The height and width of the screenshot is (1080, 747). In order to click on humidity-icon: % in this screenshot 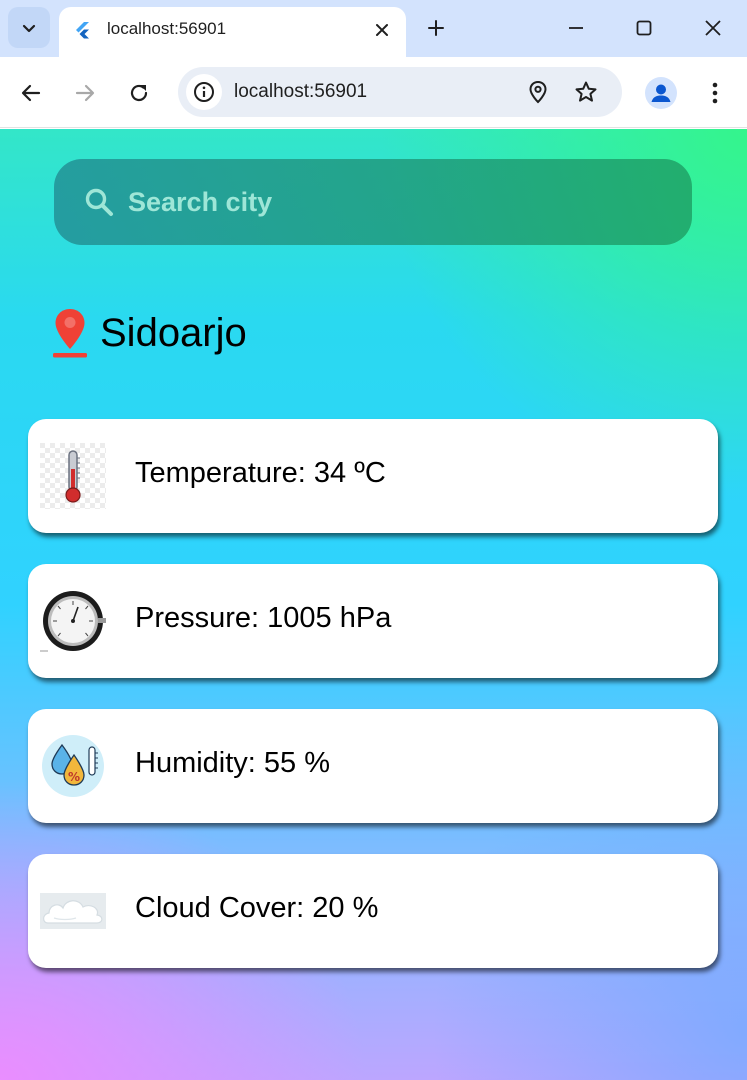, I will do `click(73, 766)`.